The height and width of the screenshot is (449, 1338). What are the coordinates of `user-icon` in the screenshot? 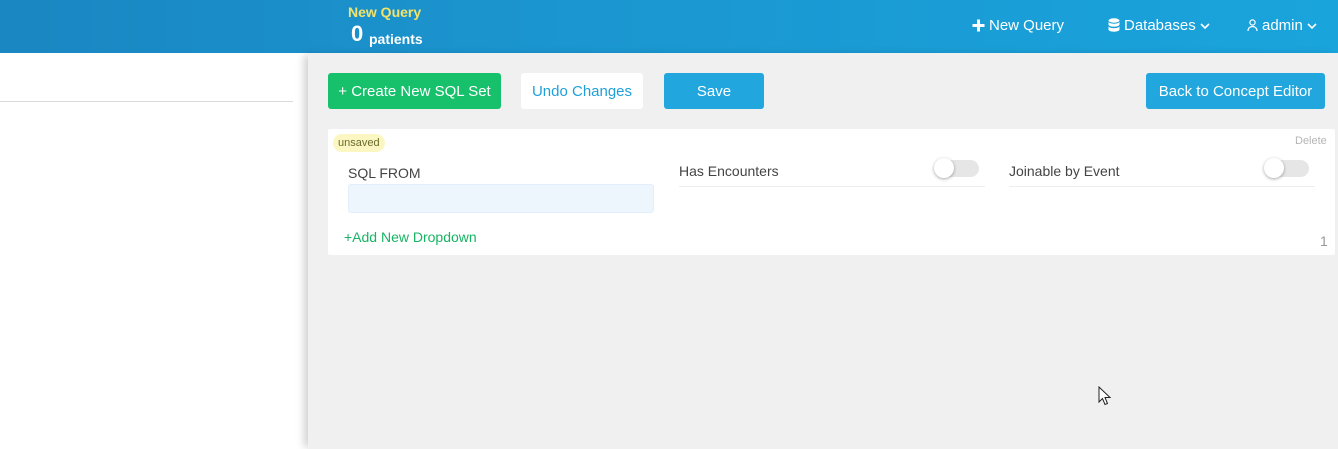 It's located at (1252, 25).